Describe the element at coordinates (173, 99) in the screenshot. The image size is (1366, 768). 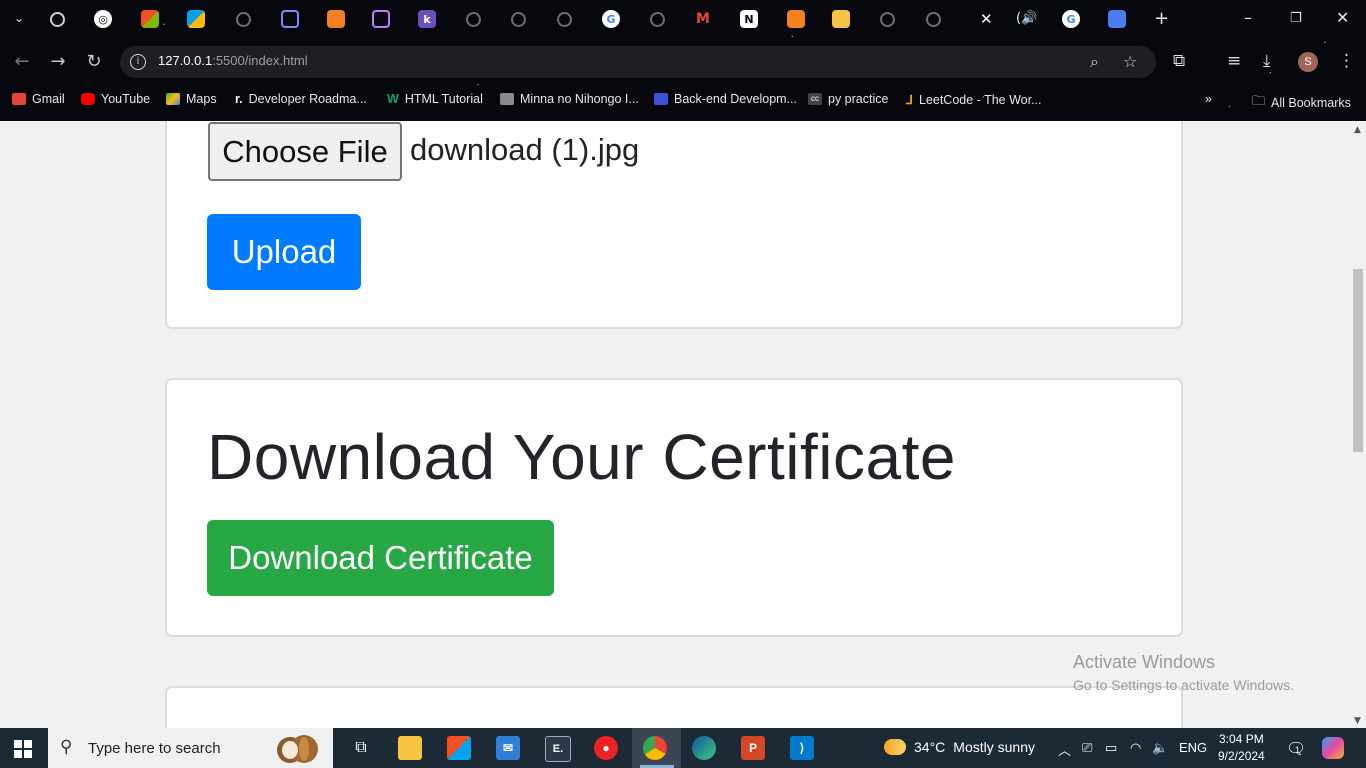
I see `maps-icon` at that location.